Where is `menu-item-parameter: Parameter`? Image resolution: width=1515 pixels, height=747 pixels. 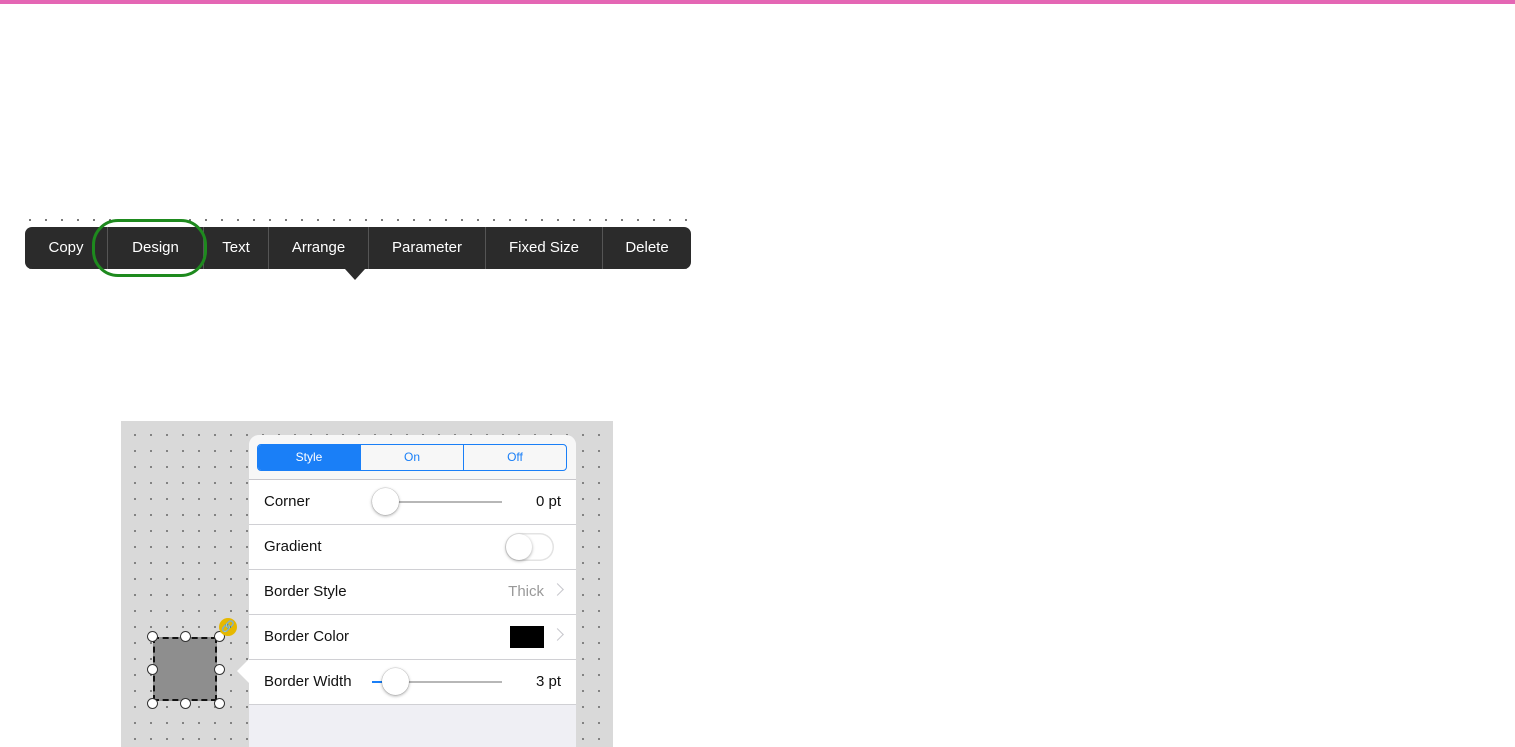
menu-item-parameter: Parameter is located at coordinates (427, 248).